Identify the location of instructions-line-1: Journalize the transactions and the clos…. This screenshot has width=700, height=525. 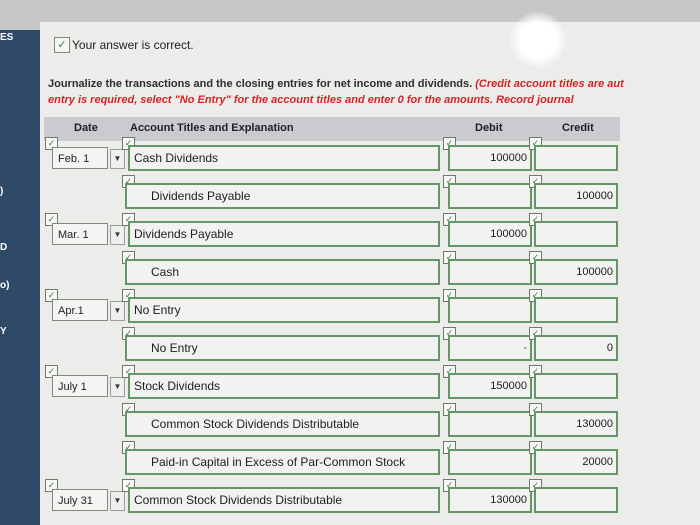
(336, 84).